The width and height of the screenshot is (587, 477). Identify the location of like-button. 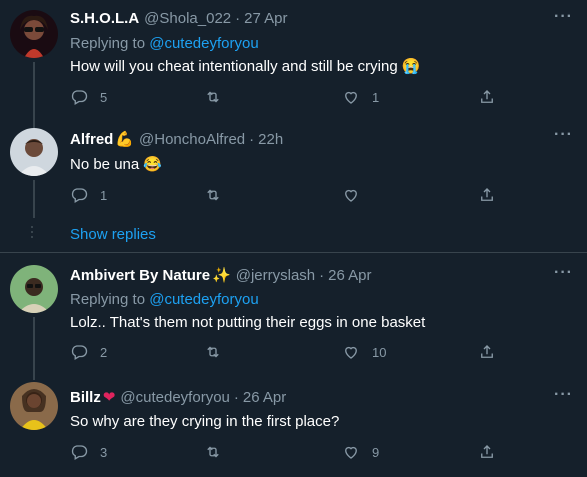
(357, 195).